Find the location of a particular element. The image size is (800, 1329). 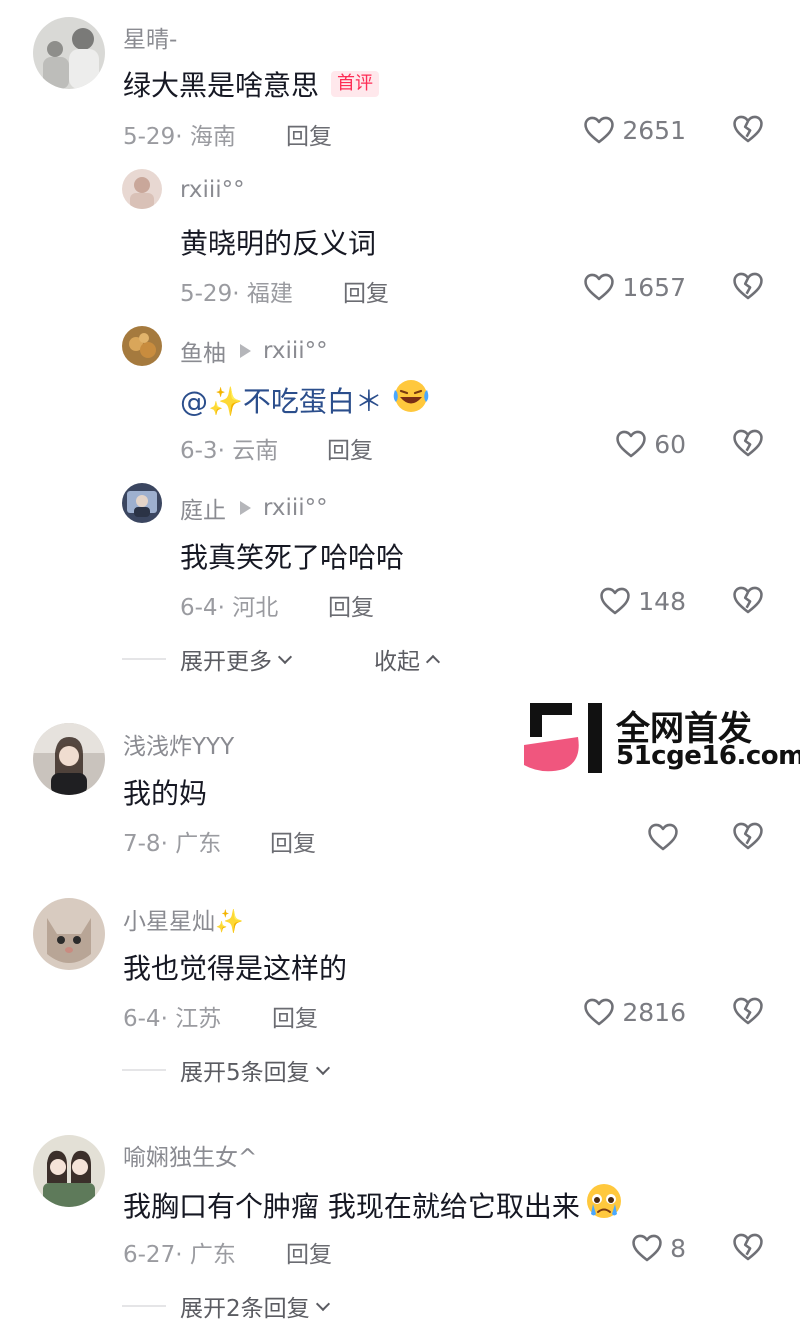

collapse-button: 收起 is located at coordinates (407, 659).